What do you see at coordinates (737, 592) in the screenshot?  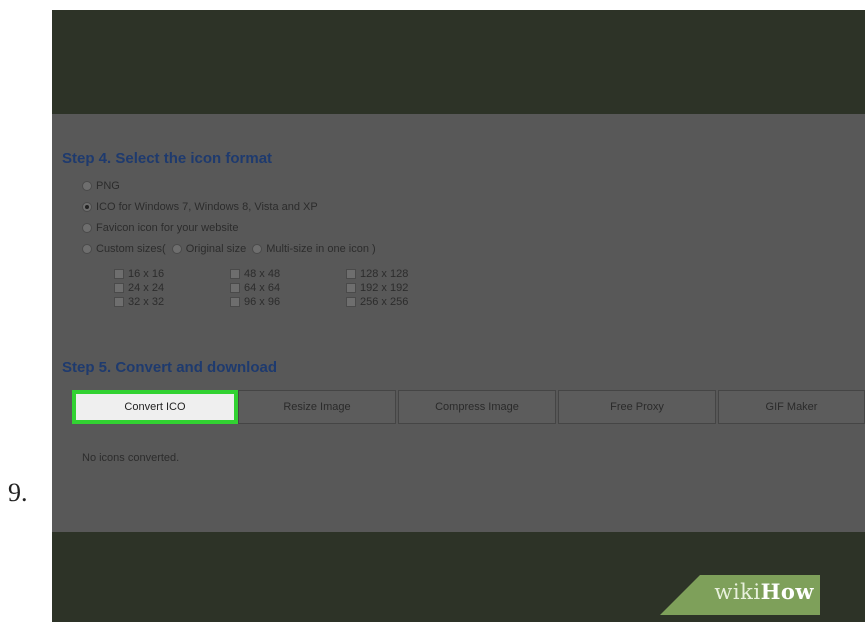 I see `wikihow-logo-wiki: wiki` at bounding box center [737, 592].